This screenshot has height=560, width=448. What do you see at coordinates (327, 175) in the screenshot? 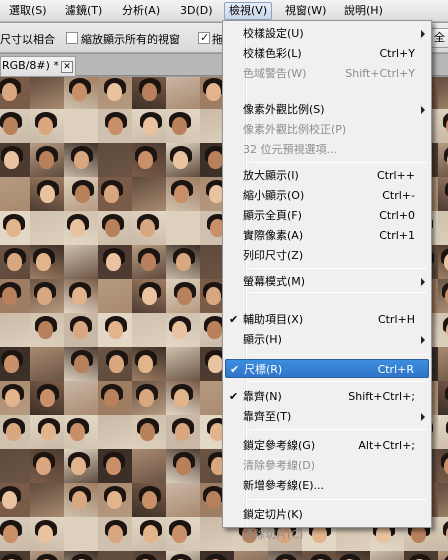
I see `view-menu-item-6: 放大顯示(I) Ctrl++` at bounding box center [327, 175].